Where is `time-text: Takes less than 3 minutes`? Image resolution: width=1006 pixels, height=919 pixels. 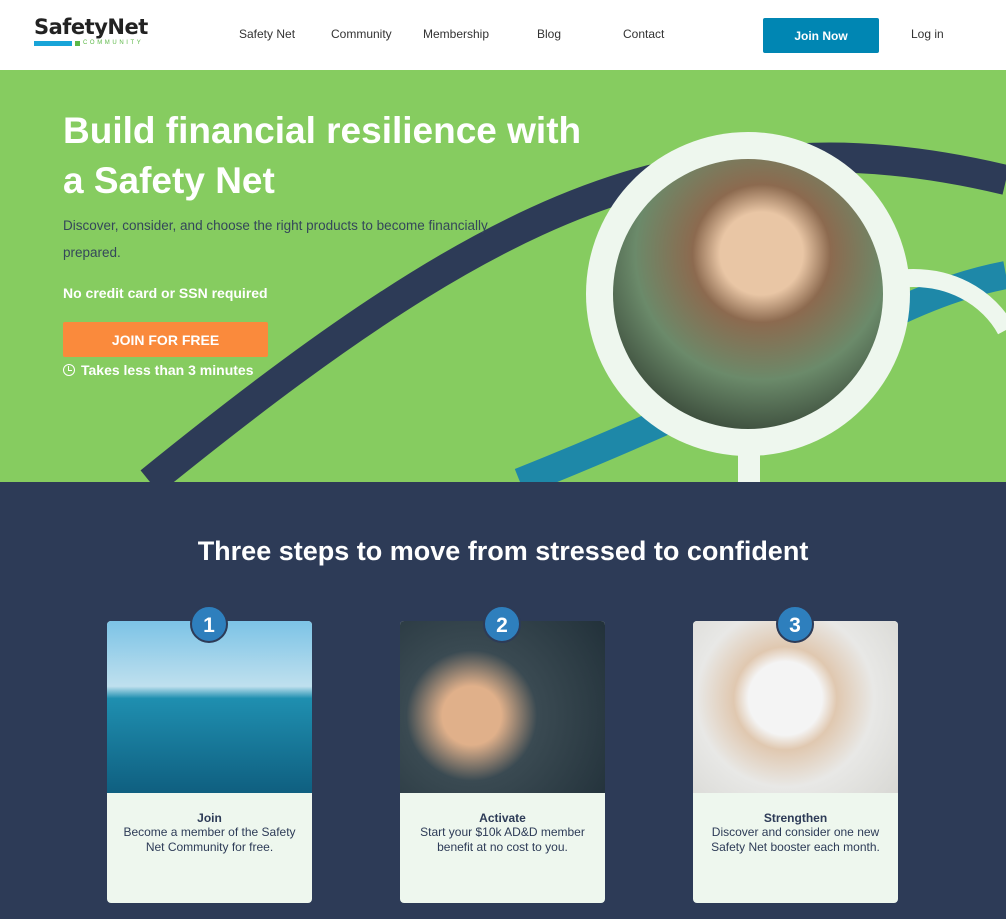
time-text: Takes less than 3 minutes is located at coordinates (167, 370).